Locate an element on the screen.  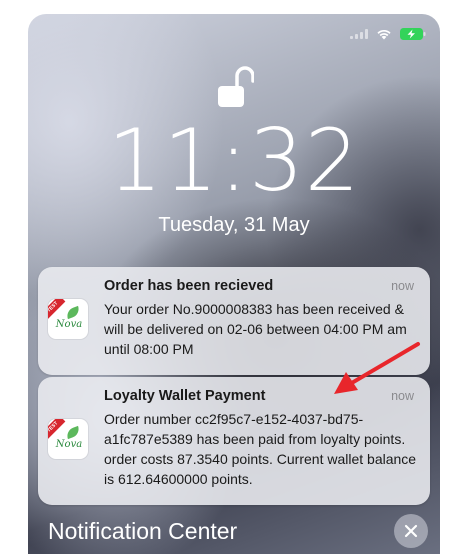
notification-center-title: Notification Center is located at coordinates (143, 531).